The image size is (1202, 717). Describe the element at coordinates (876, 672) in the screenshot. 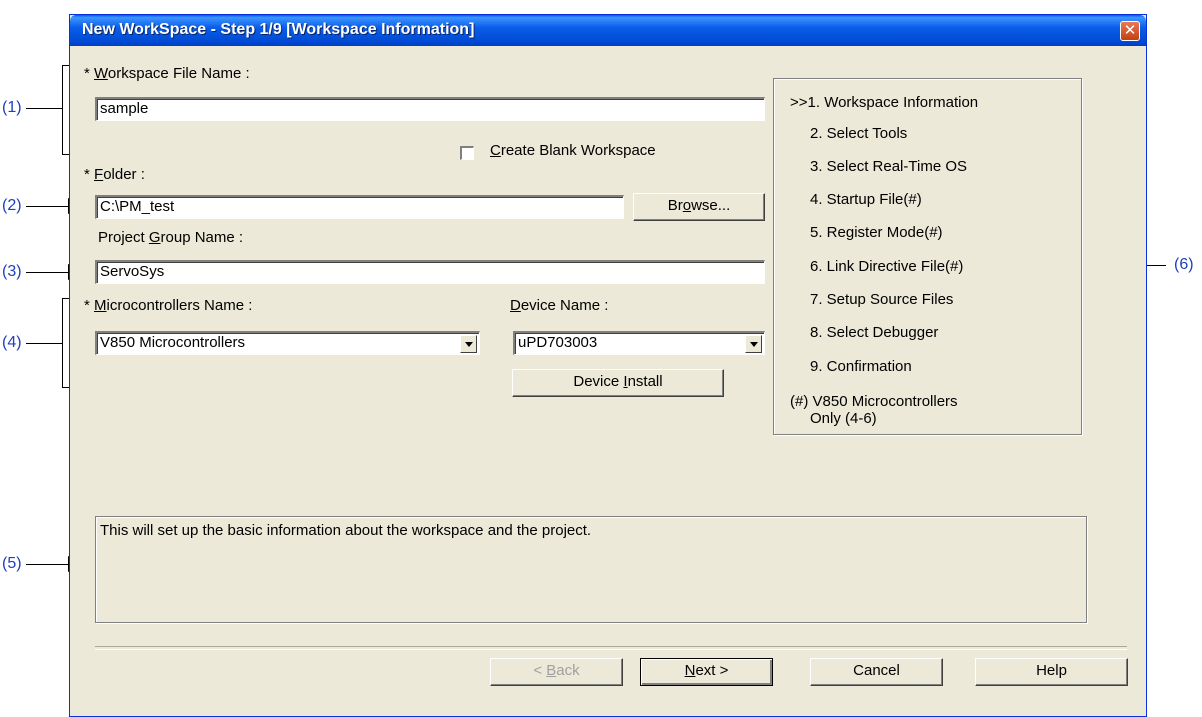

I see `cancel-button: Cancel` at that location.